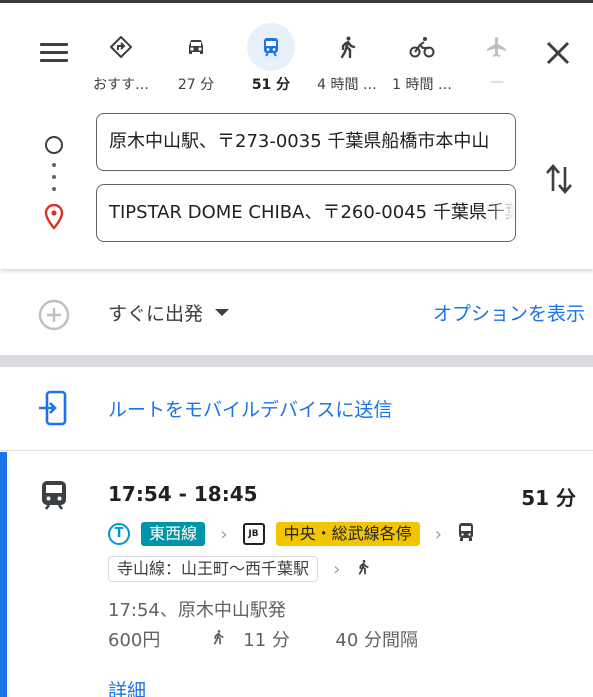 Image resolution: width=593 pixels, height=697 pixels. I want to click on frequency: 40 分間隔, so click(377, 640).